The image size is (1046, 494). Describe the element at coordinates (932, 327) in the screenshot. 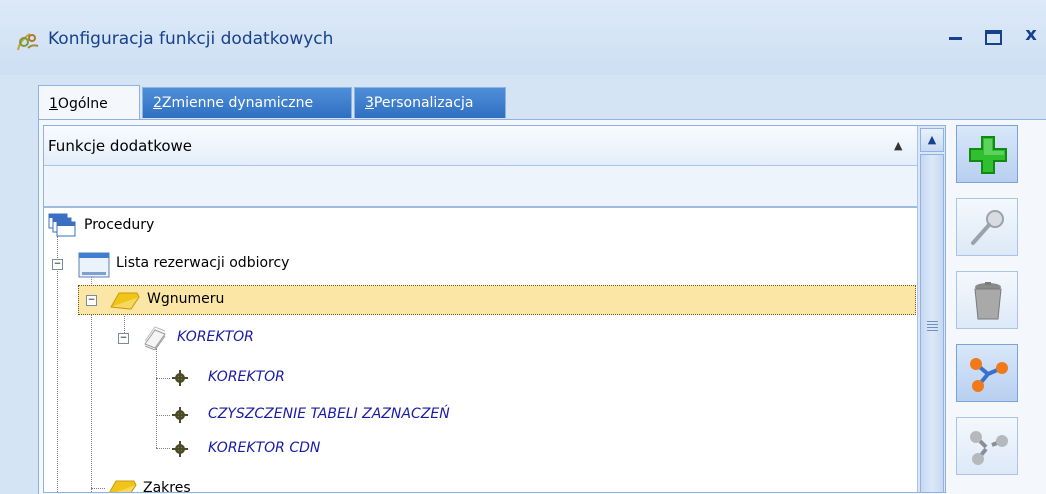

I see `scroll-grip-icon` at that location.